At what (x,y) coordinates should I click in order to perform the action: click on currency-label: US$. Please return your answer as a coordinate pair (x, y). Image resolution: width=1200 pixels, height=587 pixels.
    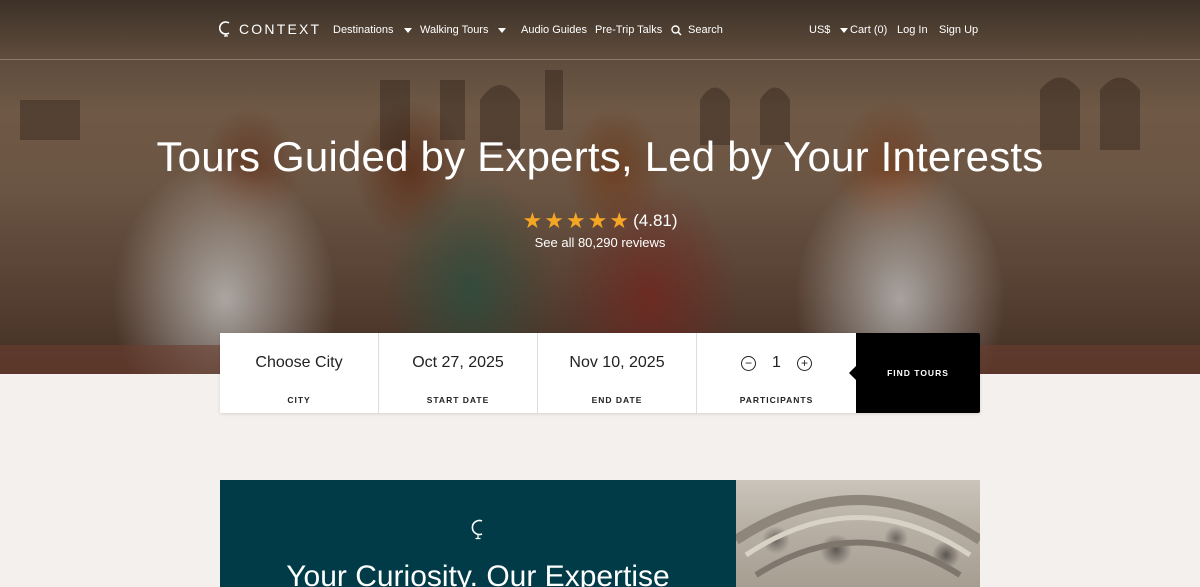
    Looking at the image, I should click on (820, 30).